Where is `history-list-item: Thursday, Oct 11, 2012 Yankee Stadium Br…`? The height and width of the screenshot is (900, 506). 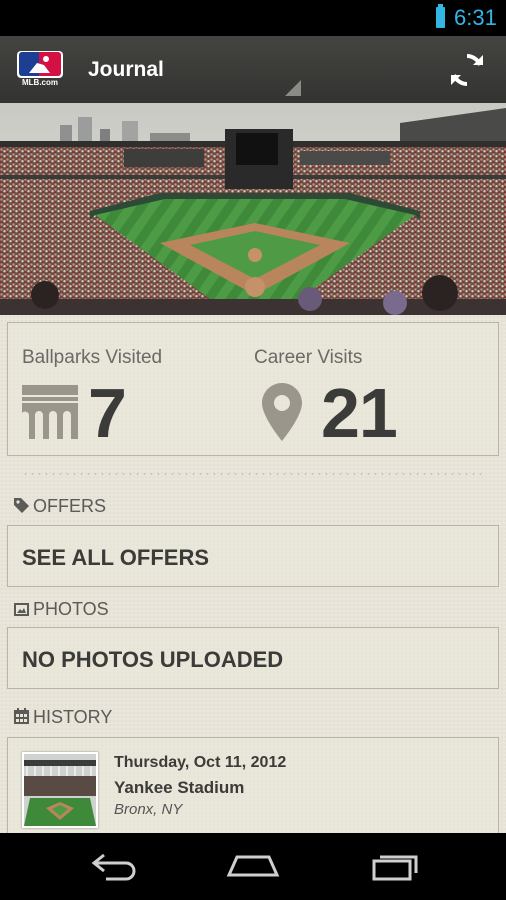 history-list-item: Thursday, Oct 11, 2012 Yankee Stadium Br… is located at coordinates (253, 785).